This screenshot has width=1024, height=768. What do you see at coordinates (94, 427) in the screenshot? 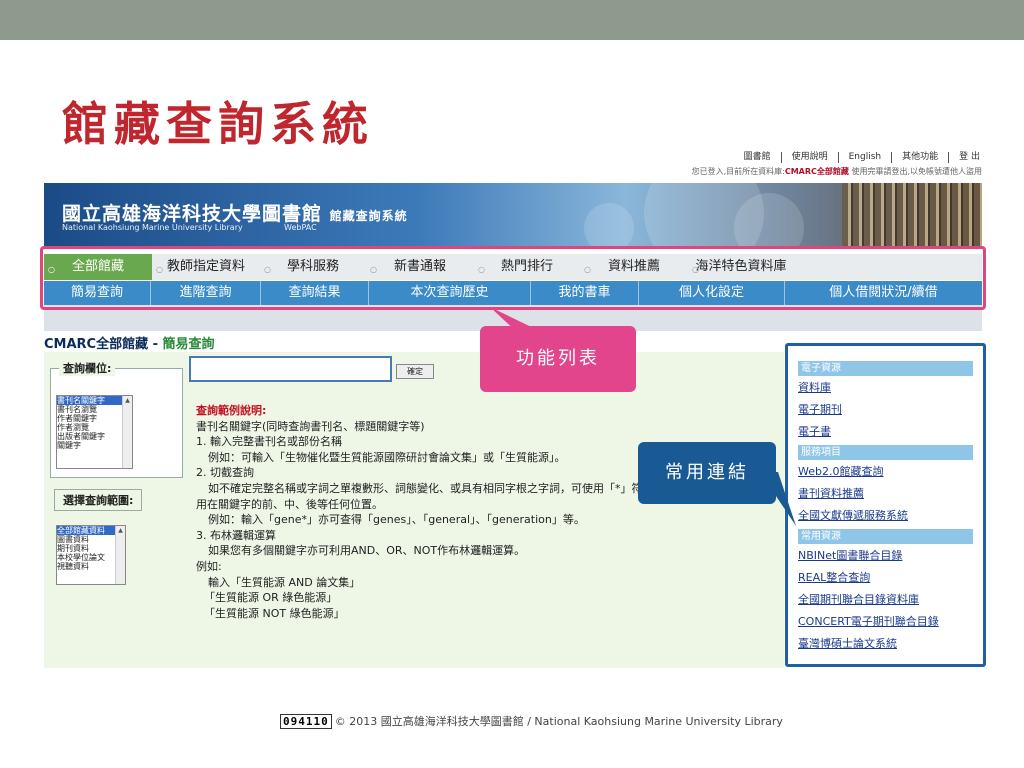
I see `select-option: 作者瀏覽` at bounding box center [94, 427].